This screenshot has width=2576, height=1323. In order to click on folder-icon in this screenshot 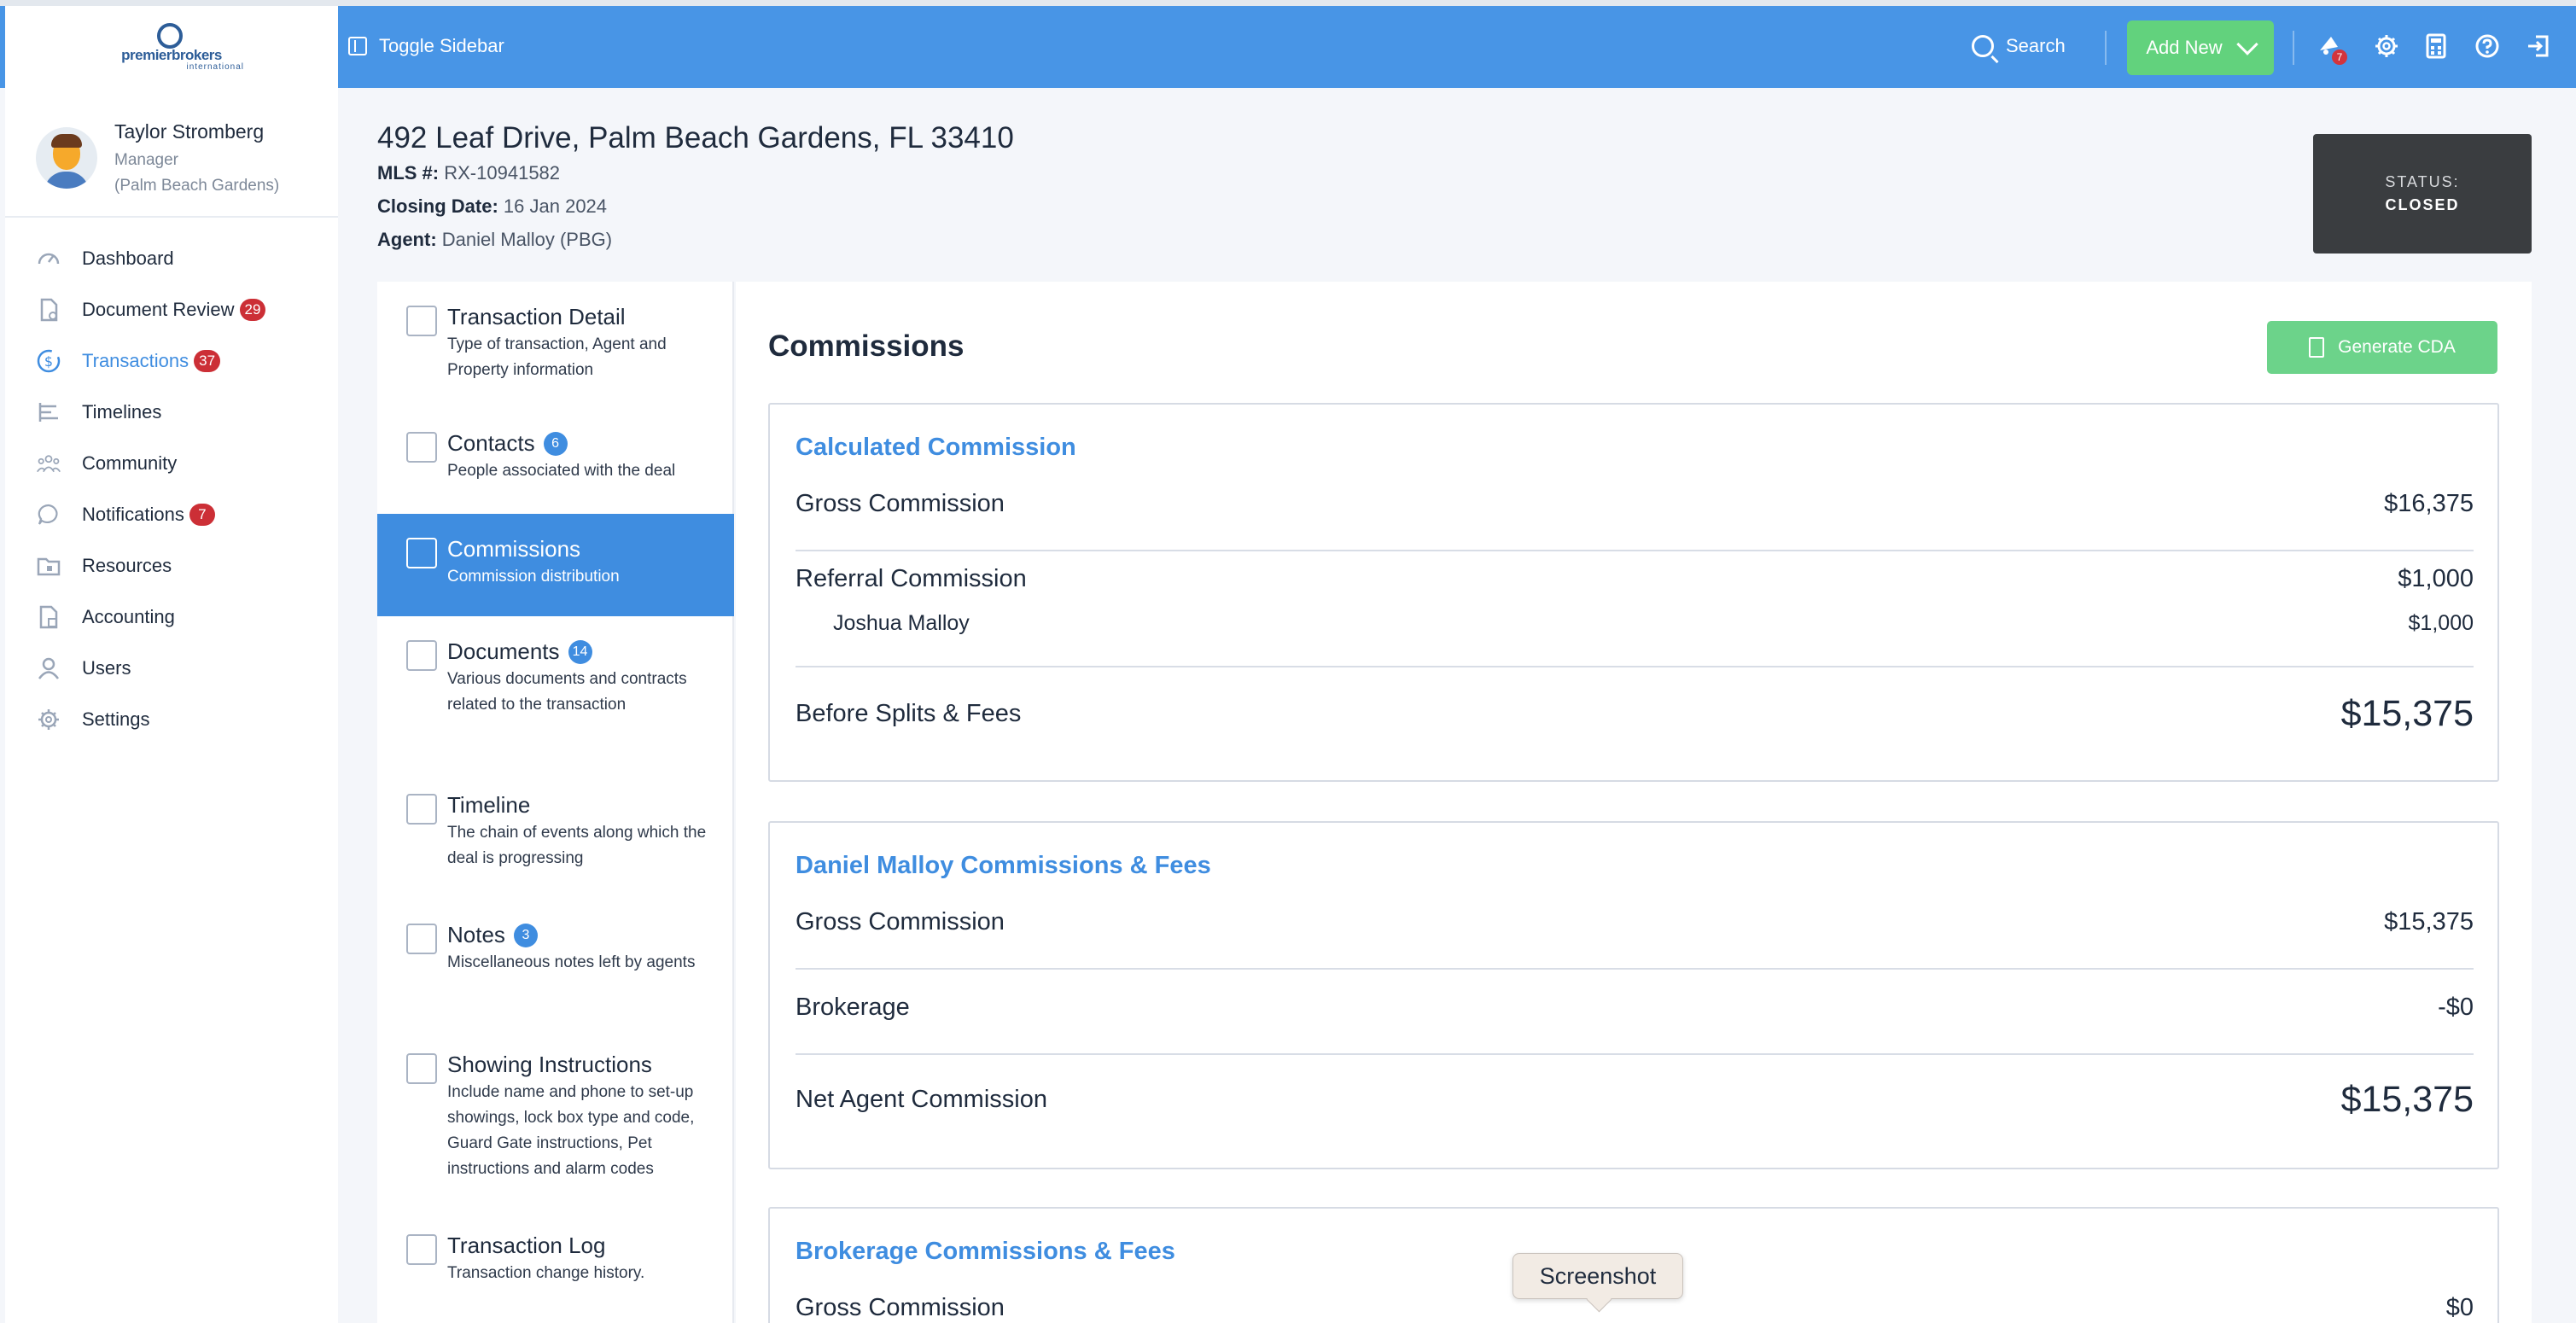, I will do `click(48, 566)`.